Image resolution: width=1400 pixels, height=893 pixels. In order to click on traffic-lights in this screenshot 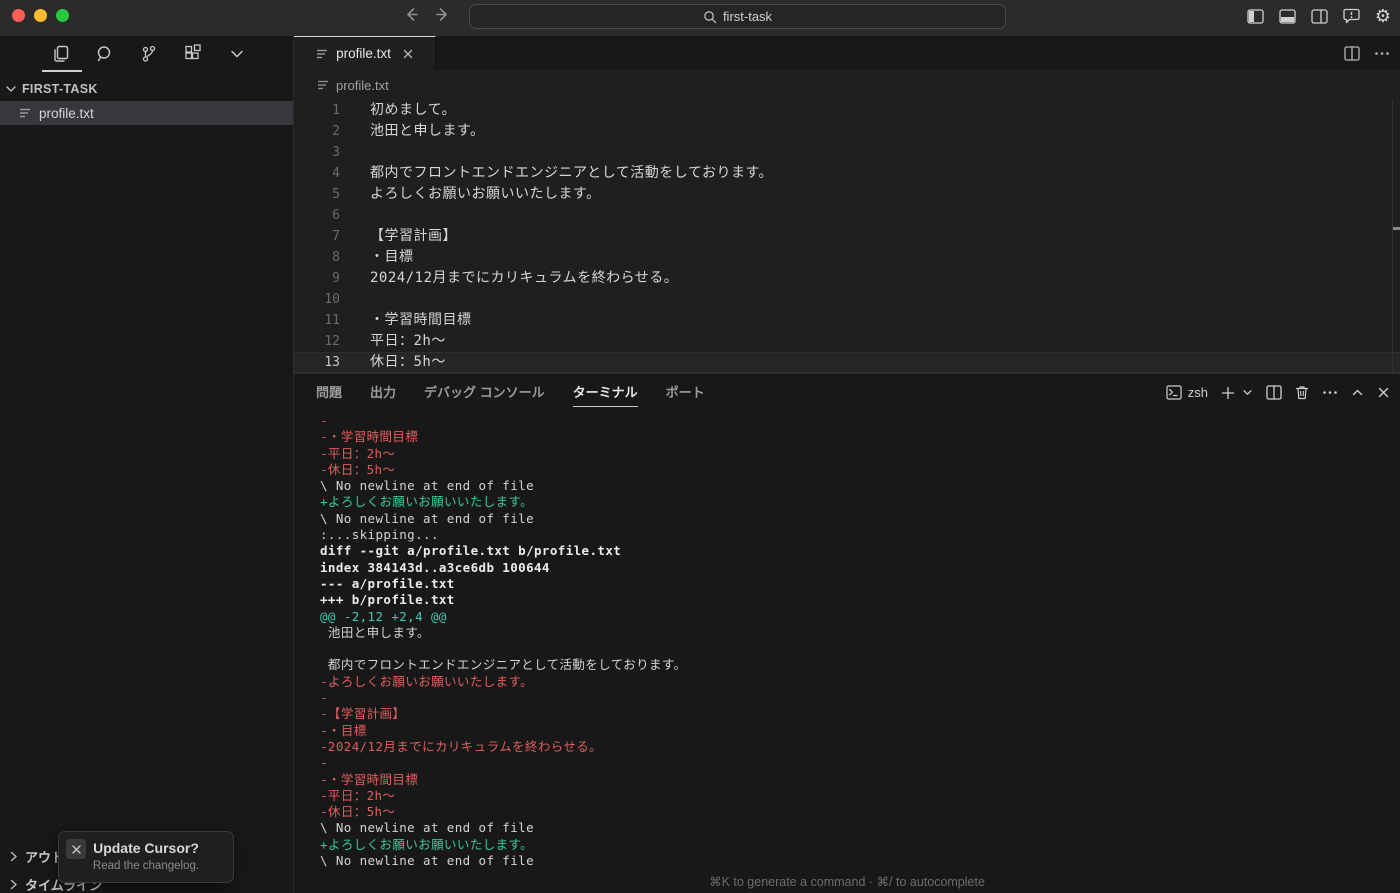, I will do `click(40, 15)`.